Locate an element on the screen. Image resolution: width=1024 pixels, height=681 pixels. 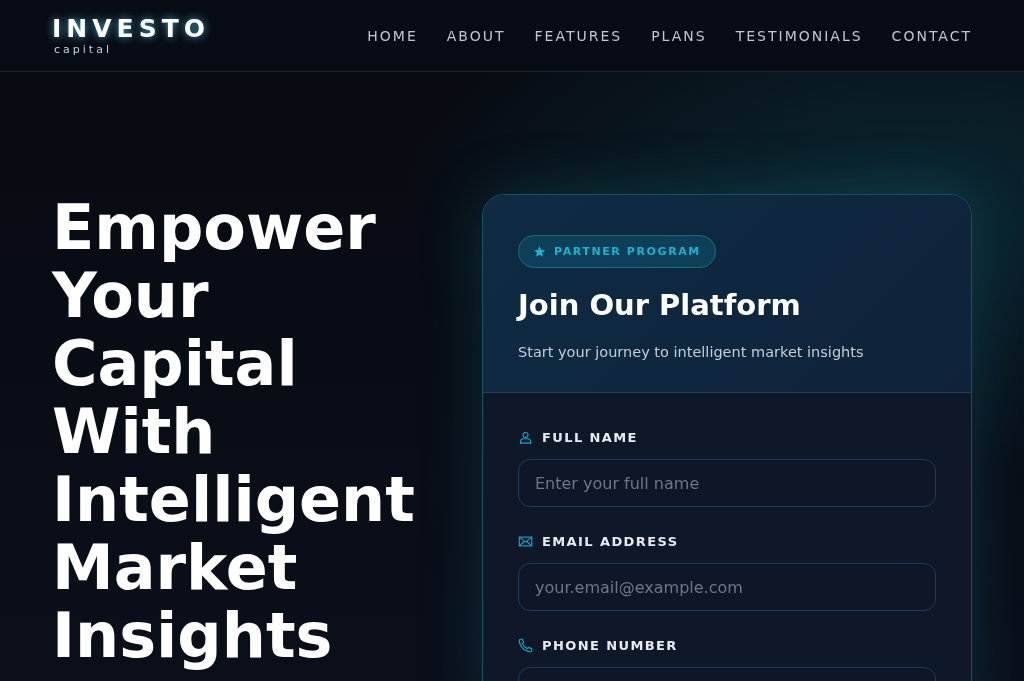
person-icon is located at coordinates (525, 437).